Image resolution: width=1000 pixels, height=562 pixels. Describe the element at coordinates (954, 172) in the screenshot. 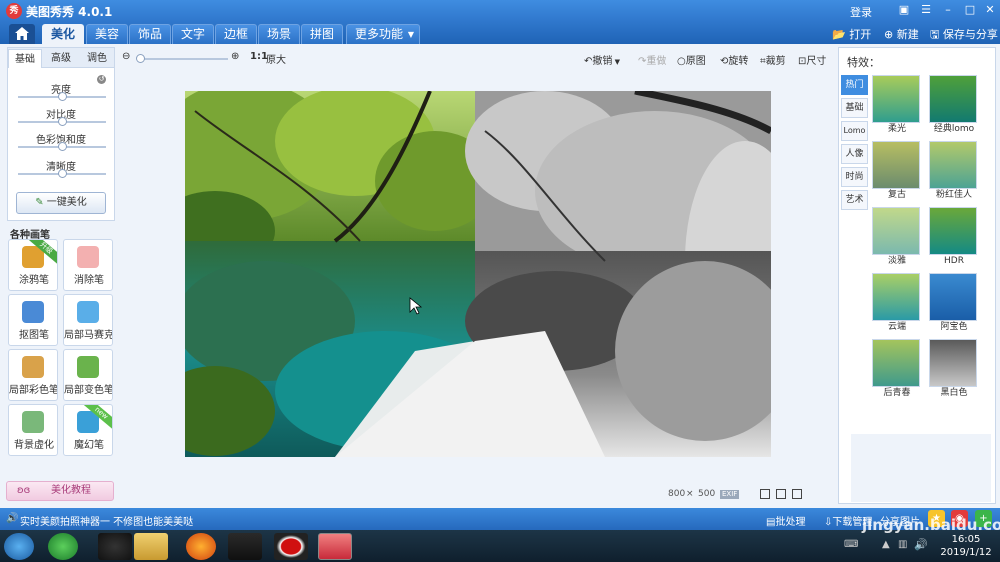

I see `effect-pink-lady: 粉红佳人` at that location.